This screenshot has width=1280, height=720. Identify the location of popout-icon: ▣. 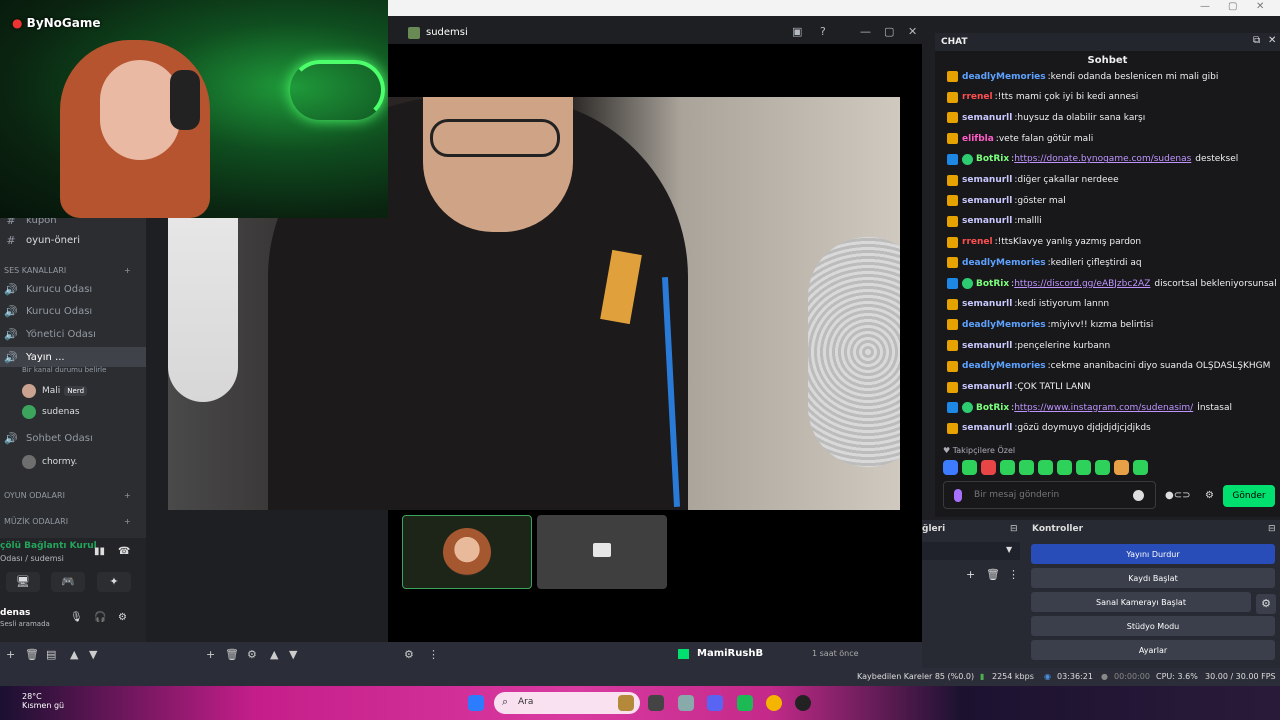
(797, 31).